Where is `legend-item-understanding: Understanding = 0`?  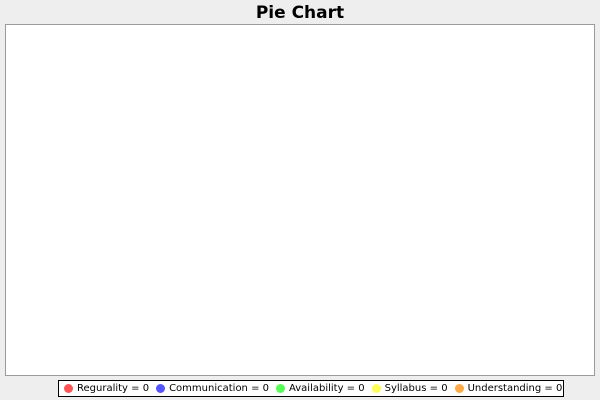 legend-item-understanding: Understanding = 0 is located at coordinates (508, 388).